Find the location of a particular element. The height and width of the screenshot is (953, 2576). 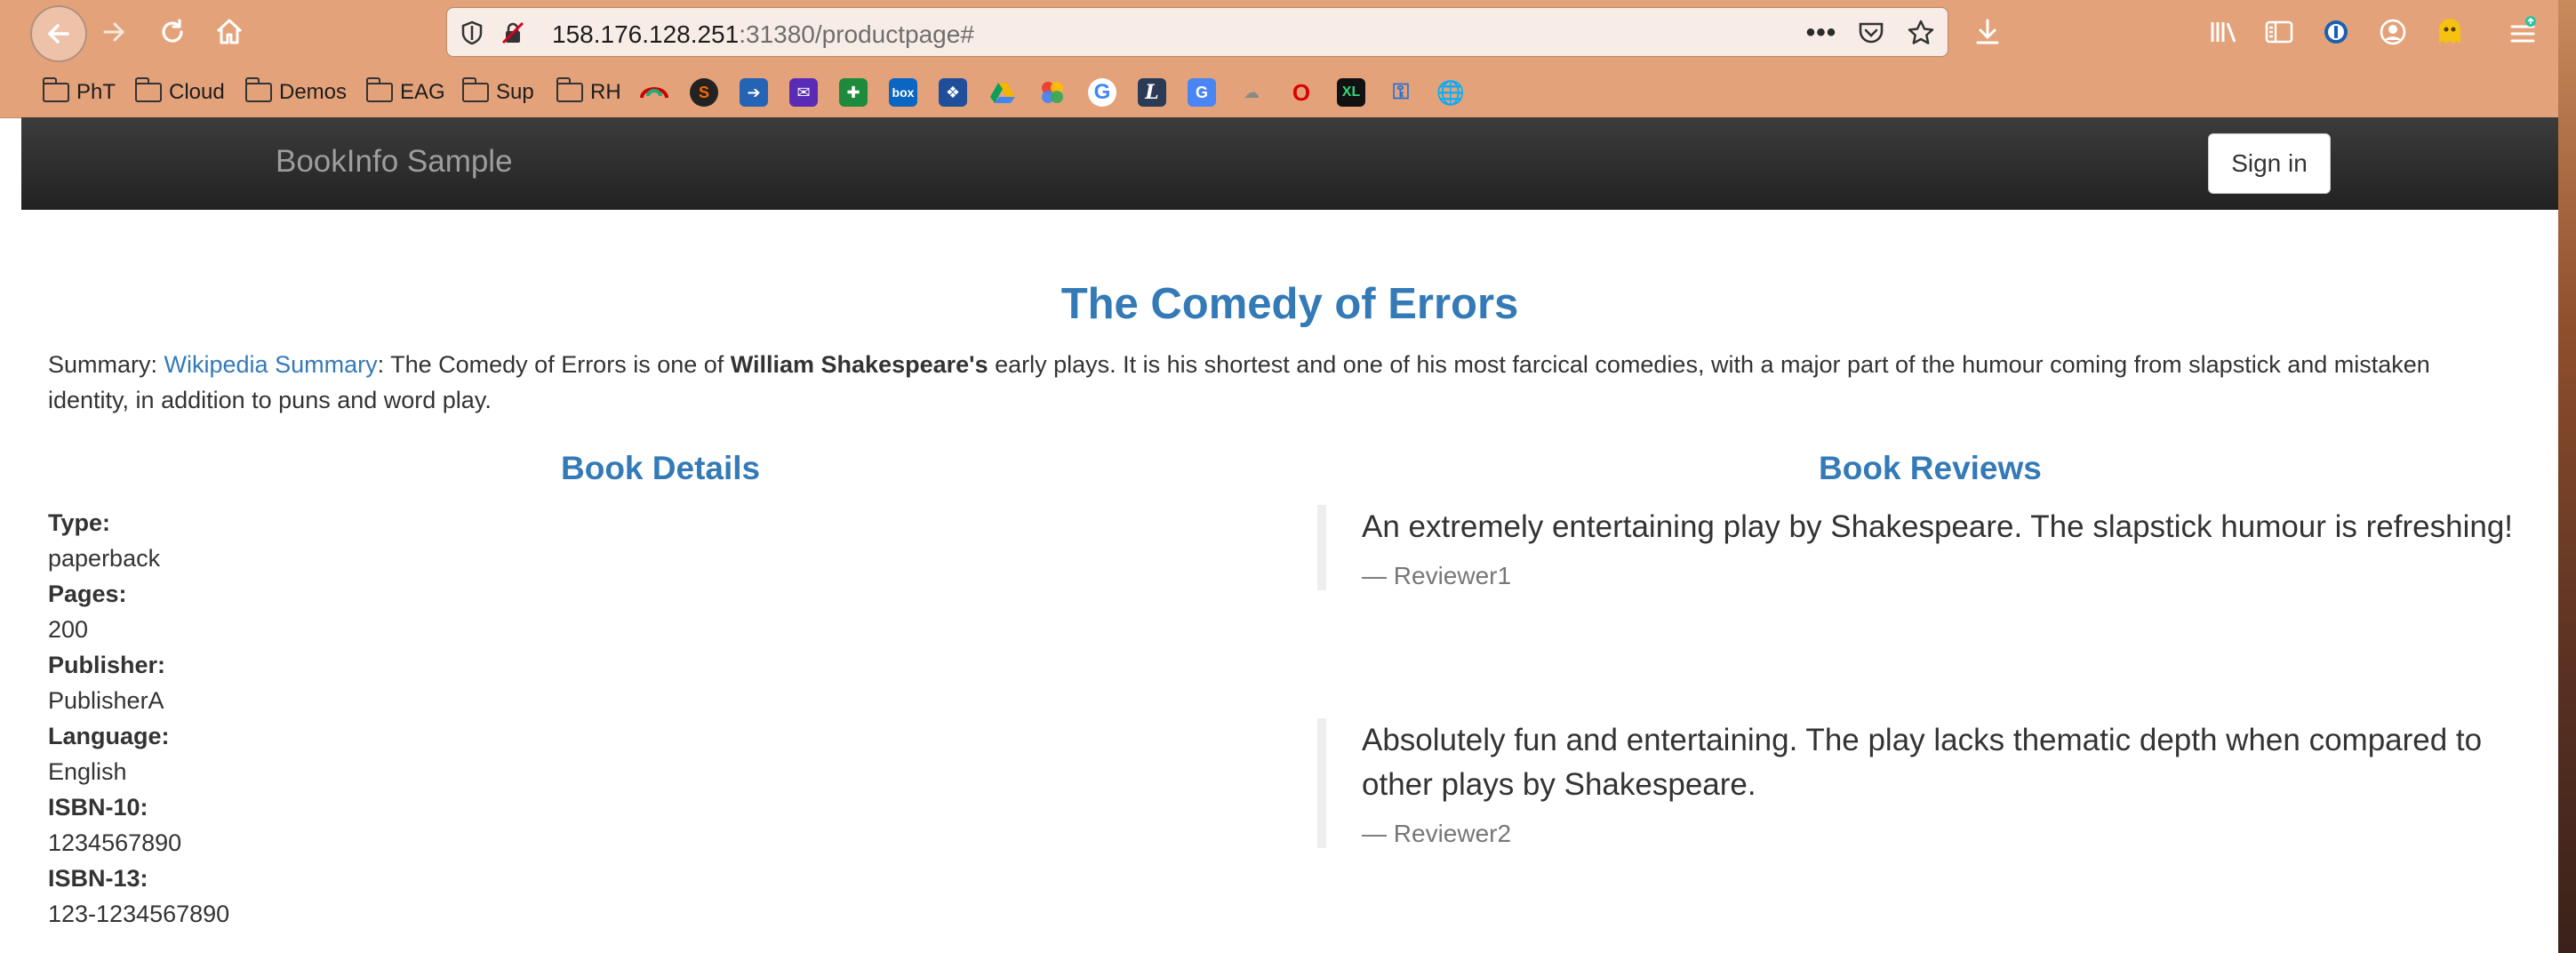

password-manager-icon is located at coordinates (2336, 32).